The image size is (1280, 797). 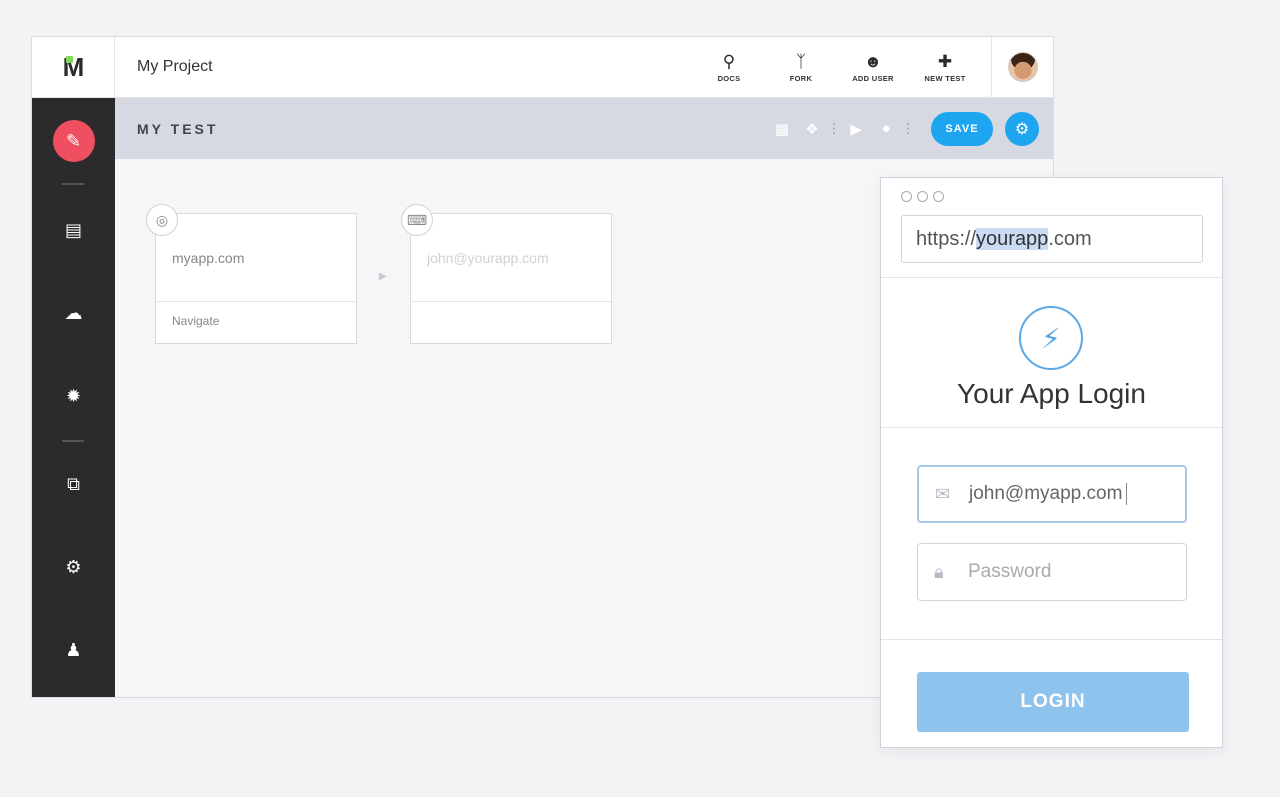 I want to click on add-user-label: ADD USER, so click(x=873, y=78).